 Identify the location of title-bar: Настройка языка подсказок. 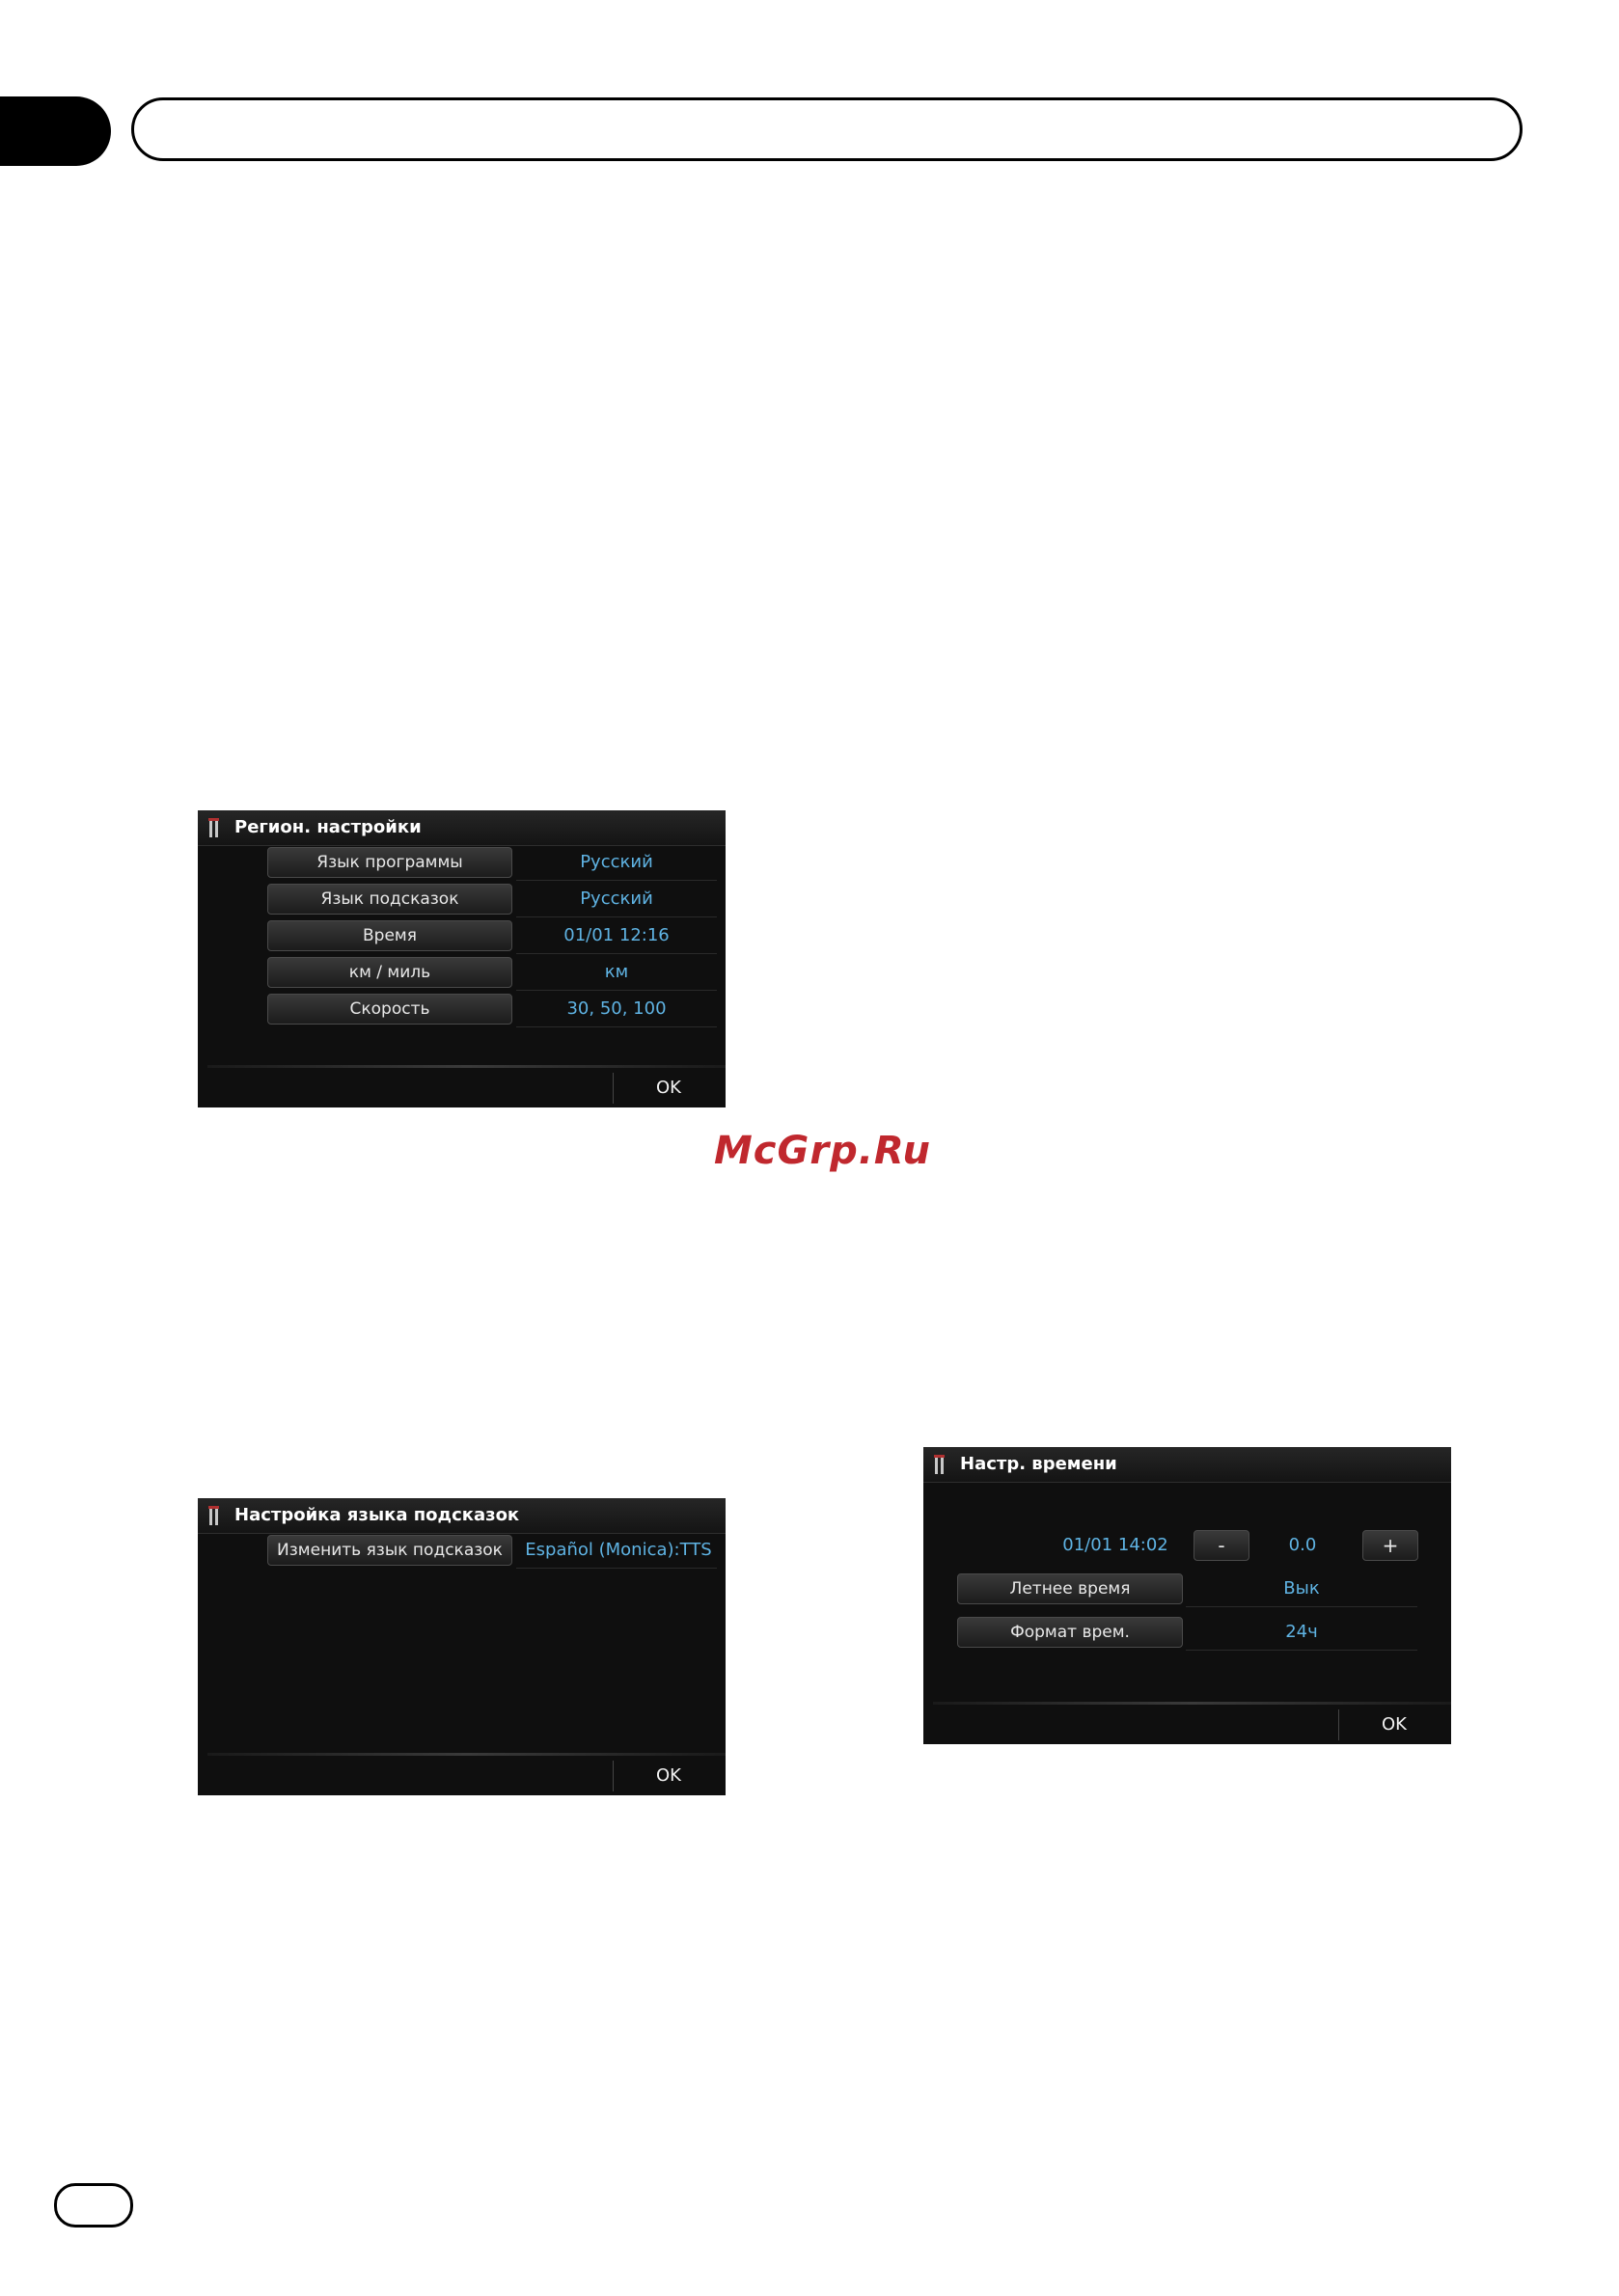
(462, 1516).